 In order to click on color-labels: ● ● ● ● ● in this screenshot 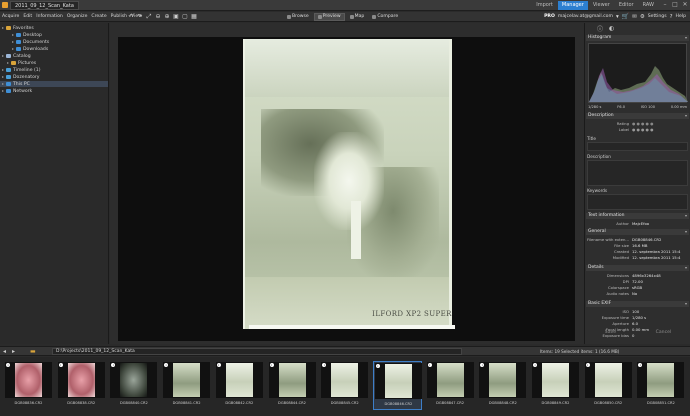, I will do `click(642, 129)`.